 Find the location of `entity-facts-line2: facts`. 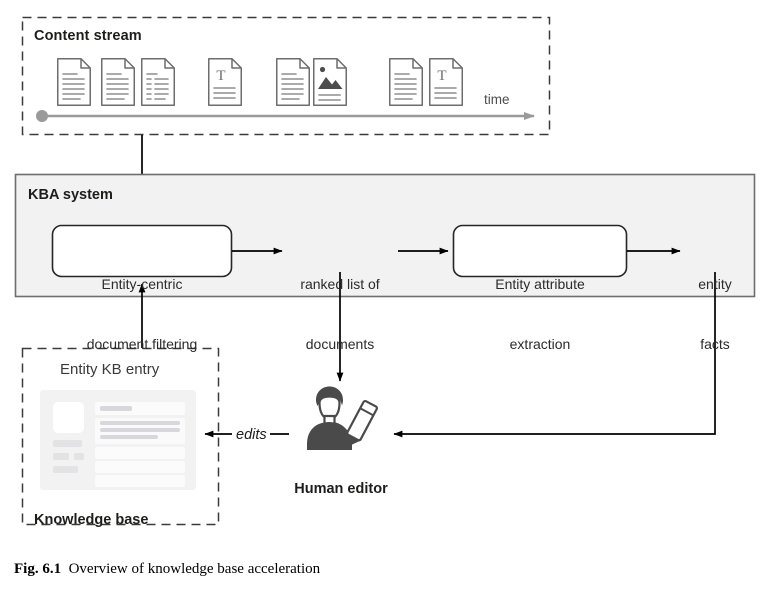

entity-facts-line2: facts is located at coordinates (715, 344).